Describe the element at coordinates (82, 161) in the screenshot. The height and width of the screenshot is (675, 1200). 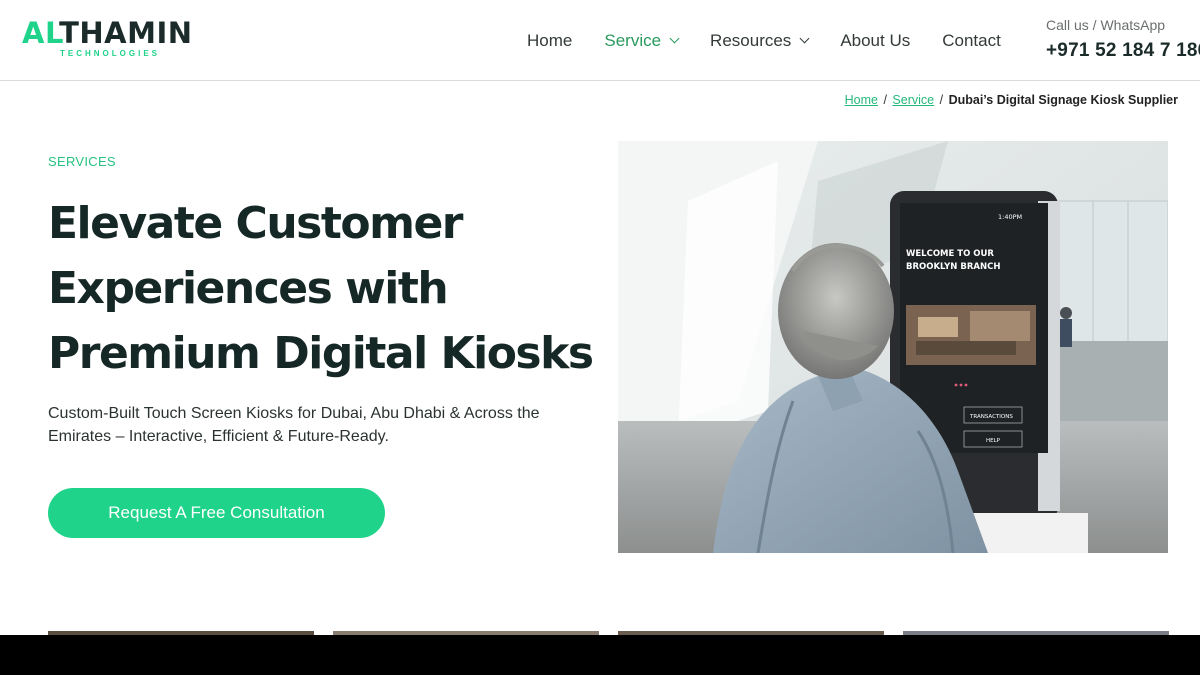
I see `hero-eyebrow: SERVICES` at that location.